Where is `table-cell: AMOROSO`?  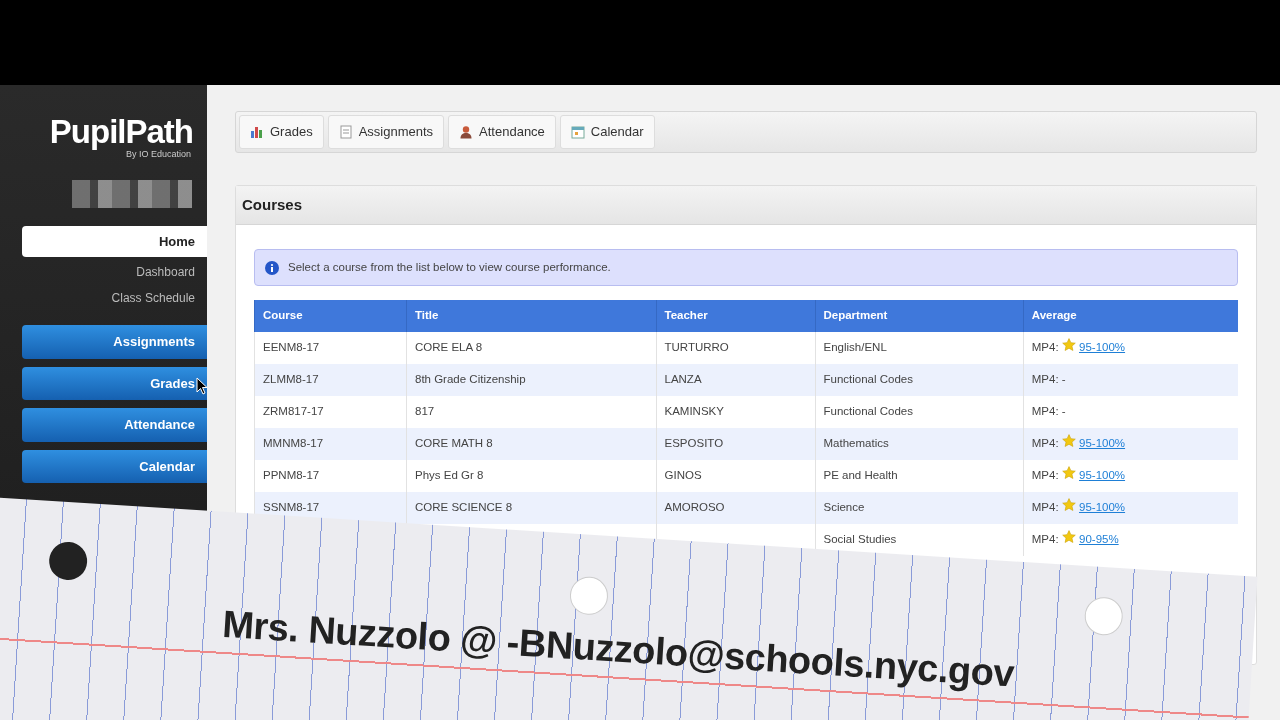
table-cell: AMOROSO is located at coordinates (694, 506).